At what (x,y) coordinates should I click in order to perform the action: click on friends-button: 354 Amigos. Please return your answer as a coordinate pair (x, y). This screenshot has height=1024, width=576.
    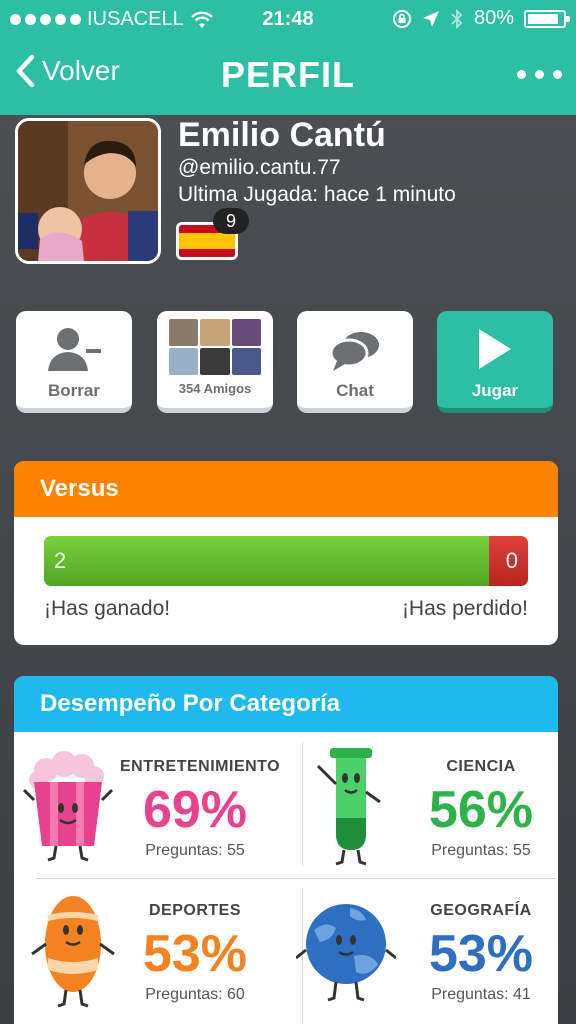
    Looking at the image, I should click on (215, 362).